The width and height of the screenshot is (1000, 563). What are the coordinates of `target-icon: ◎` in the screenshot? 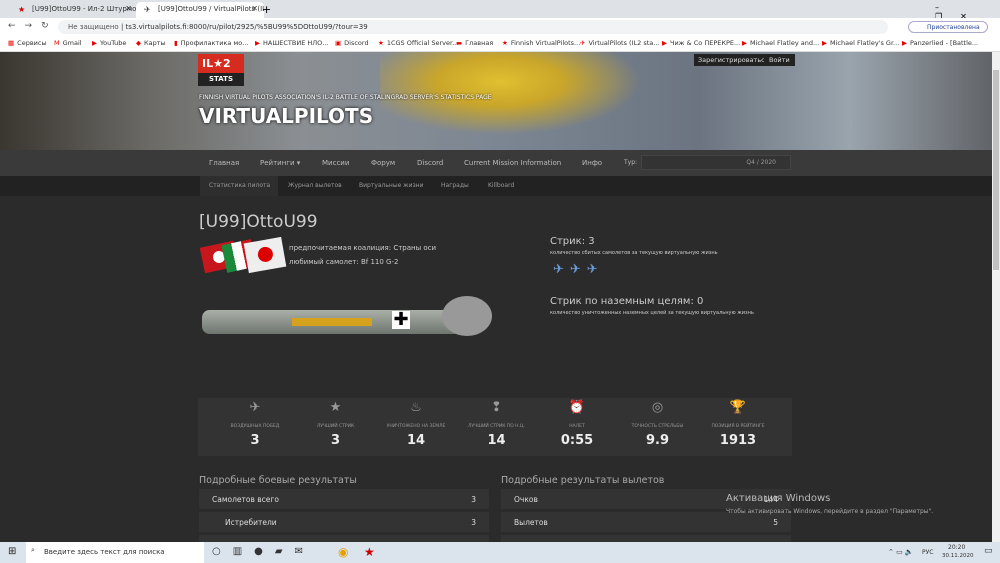 It's located at (657, 407).